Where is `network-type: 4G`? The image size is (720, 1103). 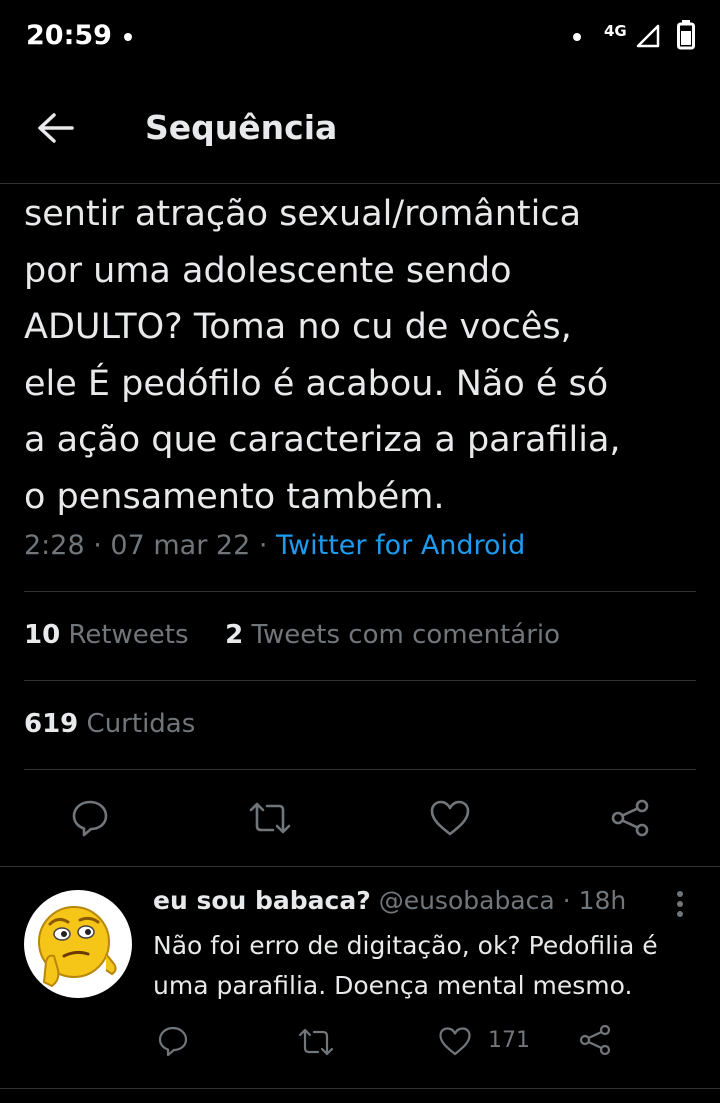
network-type: 4G is located at coordinates (615, 31).